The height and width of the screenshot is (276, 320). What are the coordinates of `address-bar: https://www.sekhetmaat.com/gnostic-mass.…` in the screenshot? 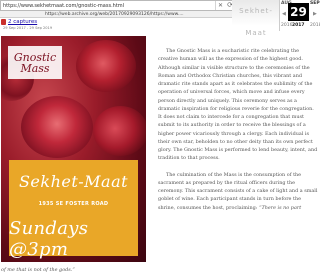 It's located at (118, 5).